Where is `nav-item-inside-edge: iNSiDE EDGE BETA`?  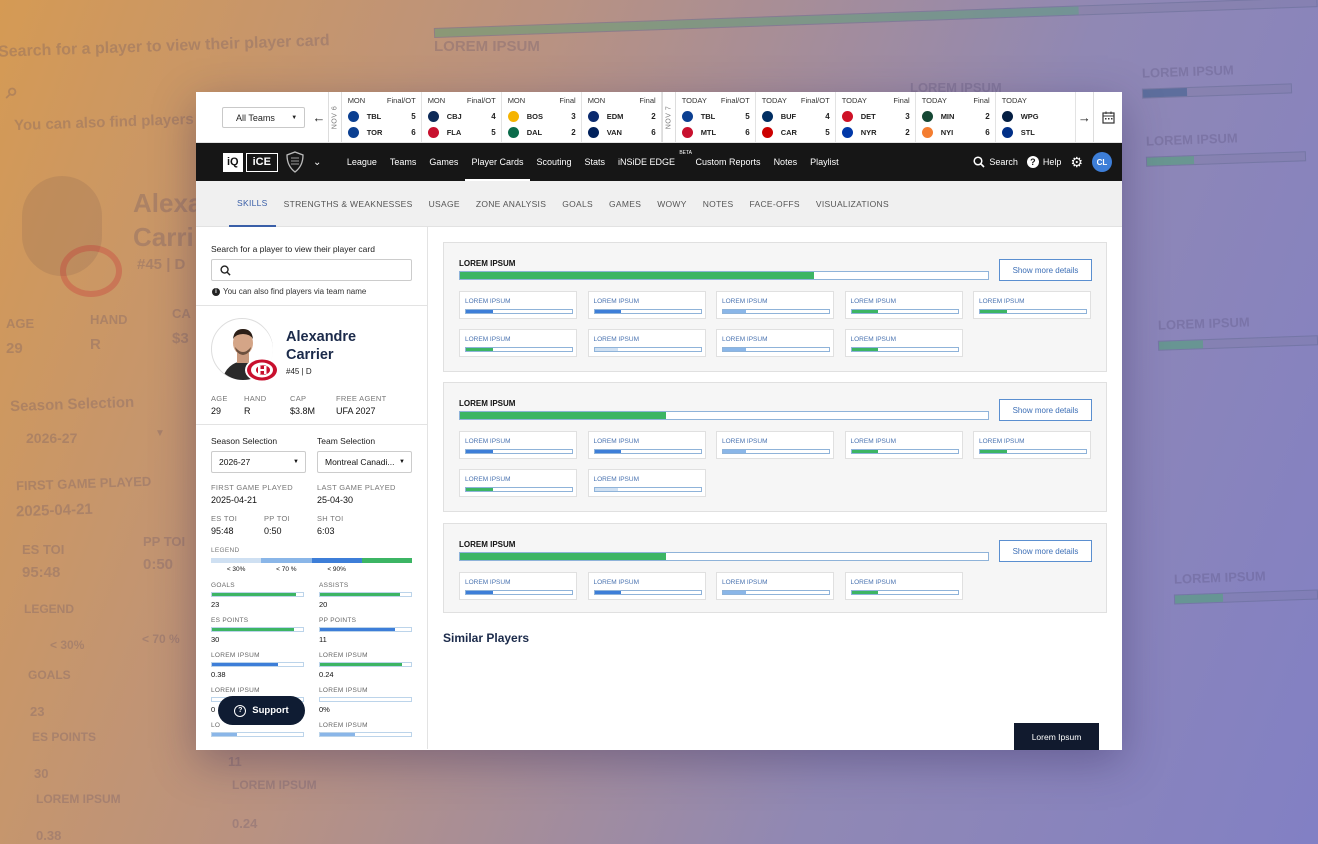 nav-item-inside-edge: iNSiDE EDGE BETA is located at coordinates (652, 162).